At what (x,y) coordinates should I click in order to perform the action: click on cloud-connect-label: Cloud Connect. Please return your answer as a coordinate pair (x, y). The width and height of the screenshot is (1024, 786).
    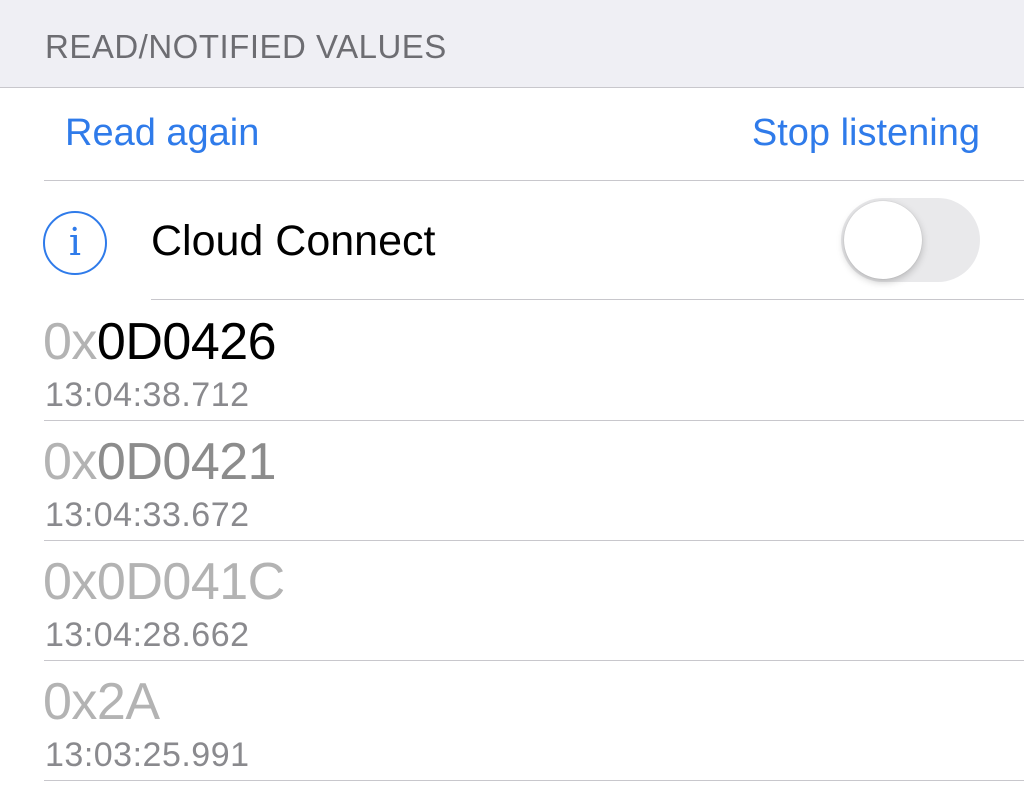
    Looking at the image, I should click on (293, 241).